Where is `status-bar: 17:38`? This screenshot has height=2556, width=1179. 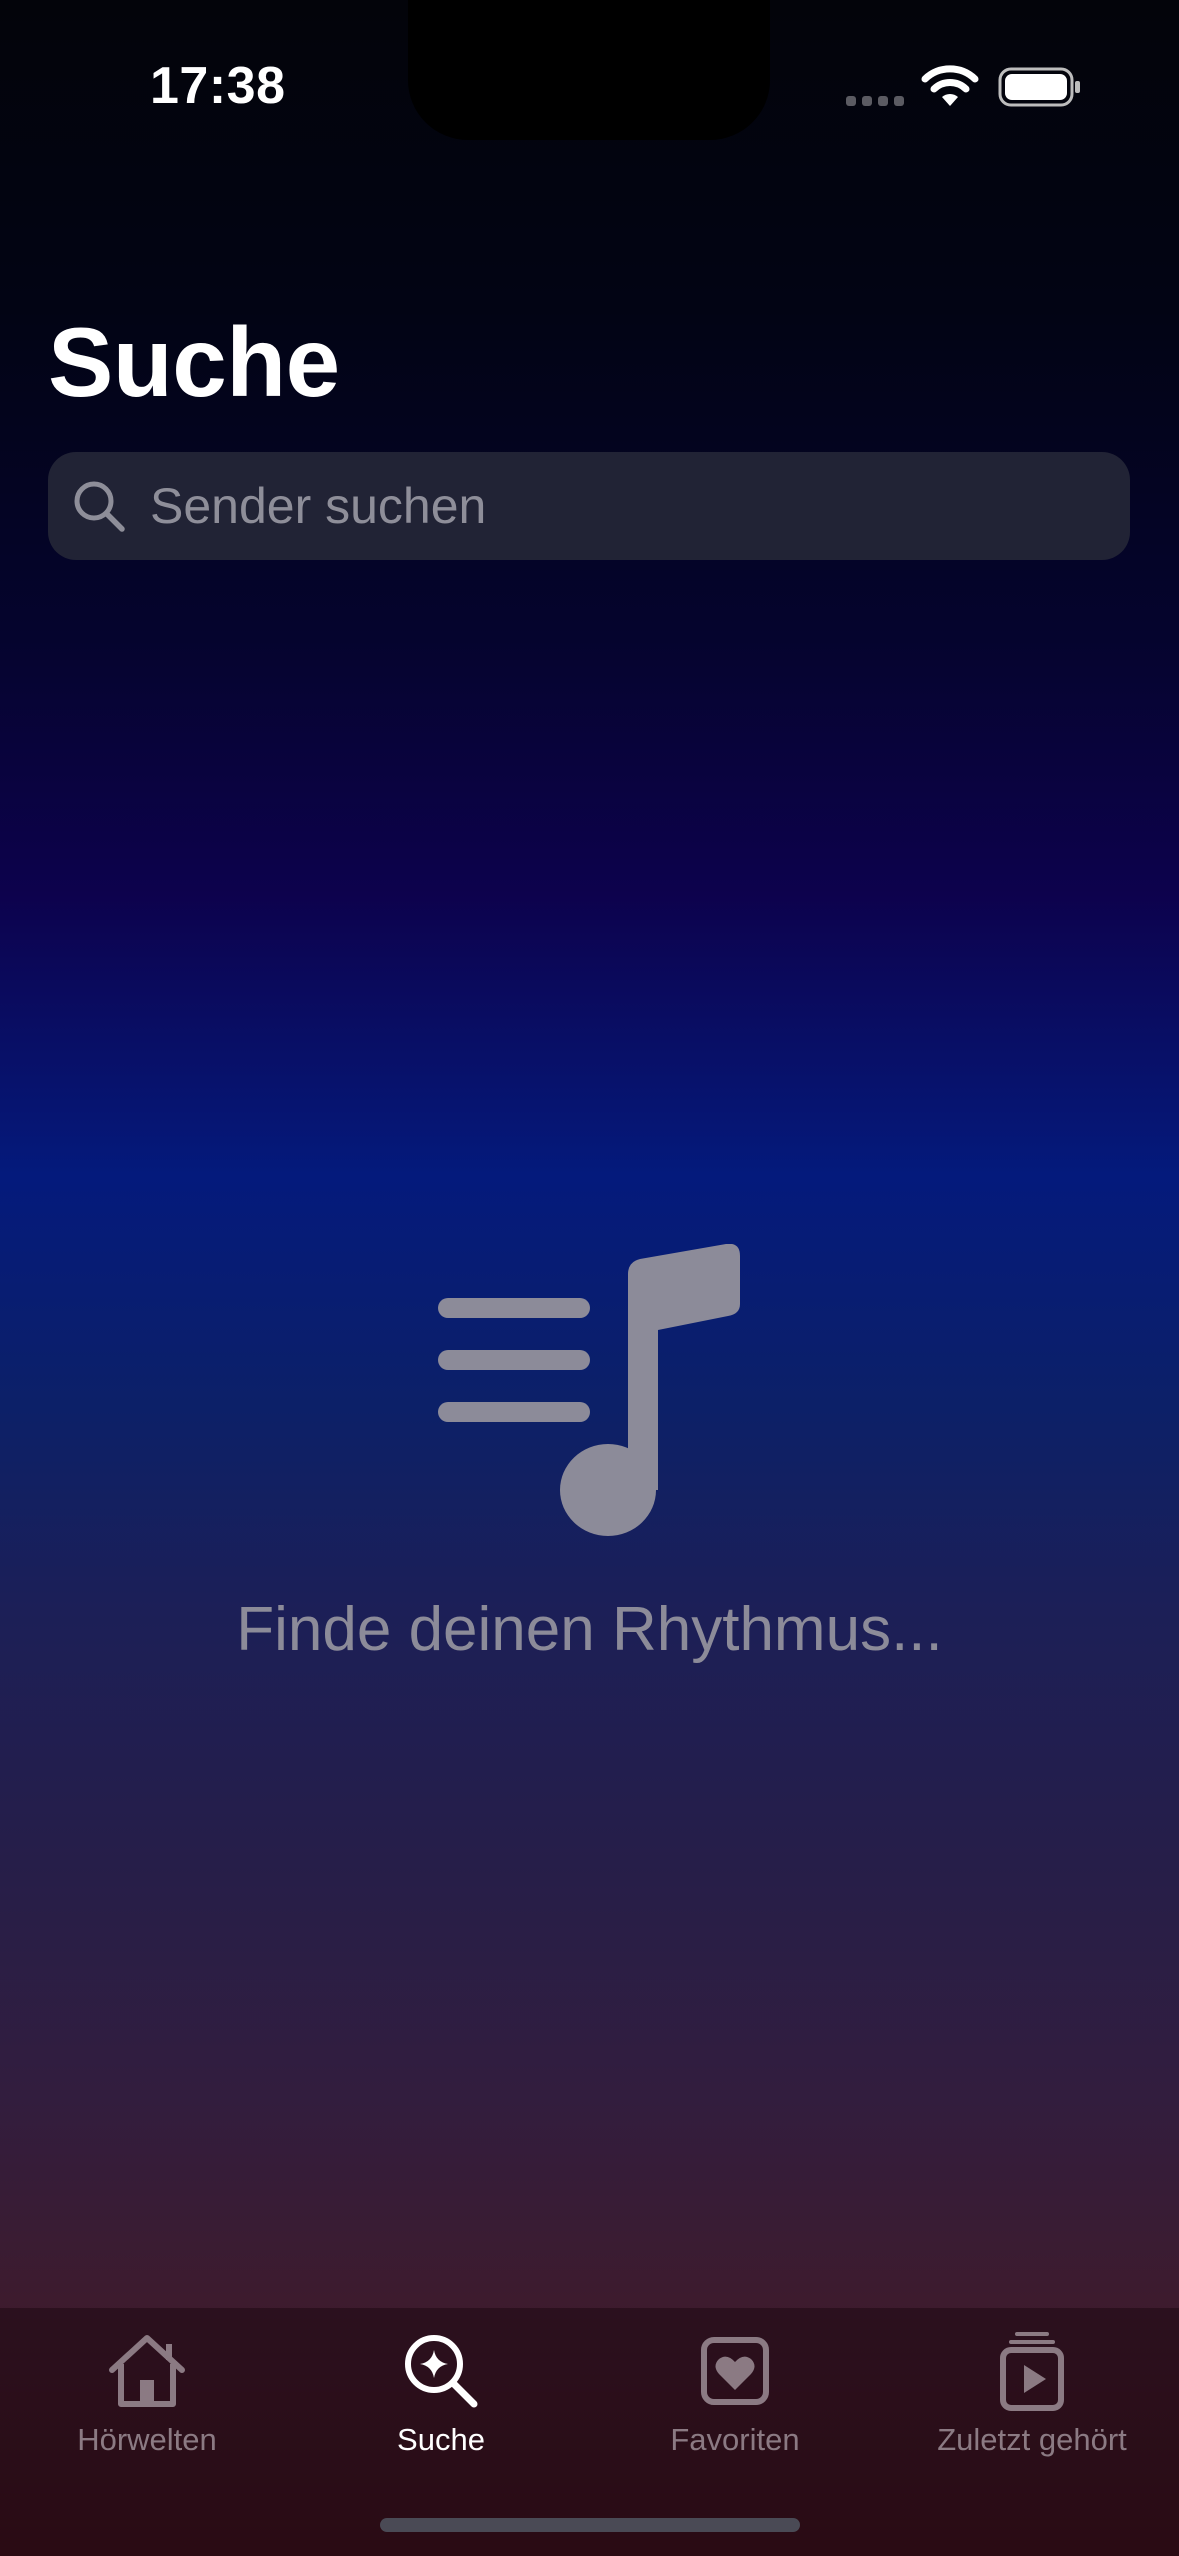
status-bar: 17:38 is located at coordinates (589, 75).